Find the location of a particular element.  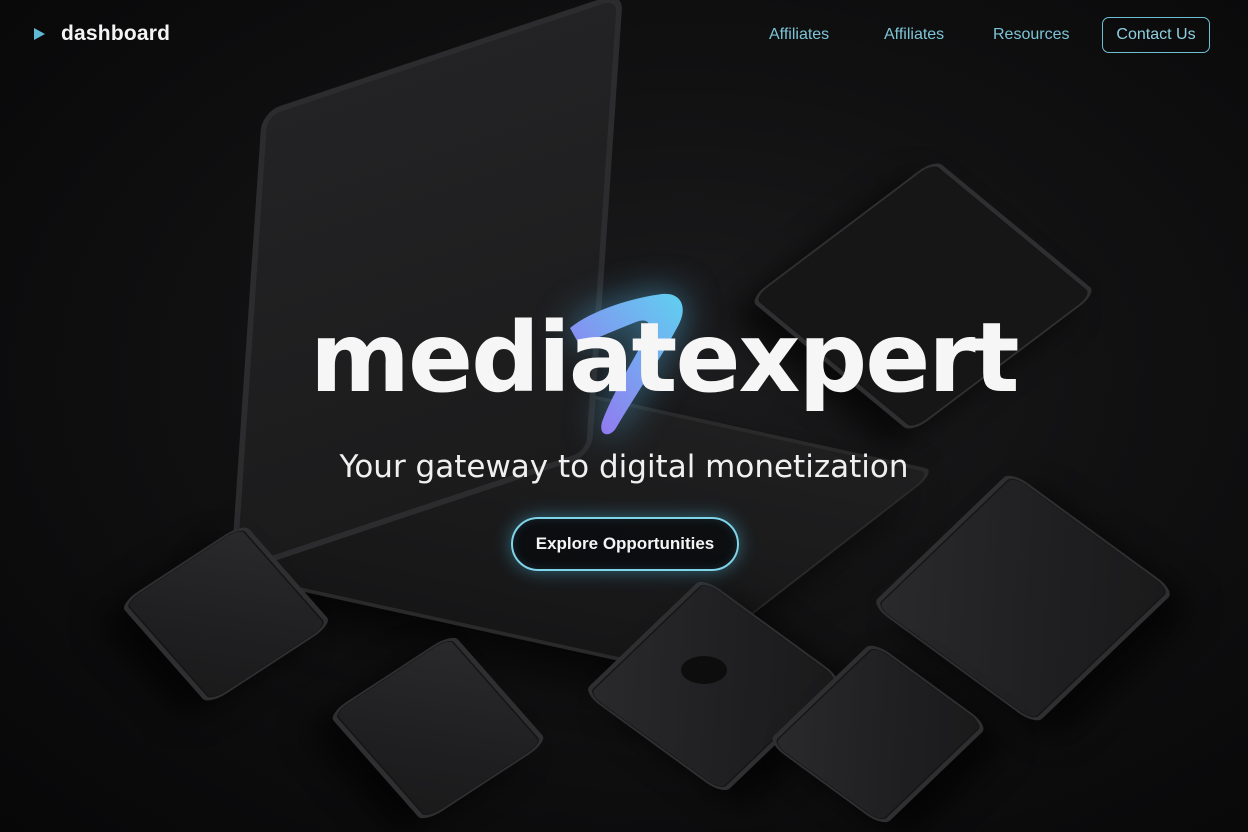

phone-image is located at coordinates (438, 728).